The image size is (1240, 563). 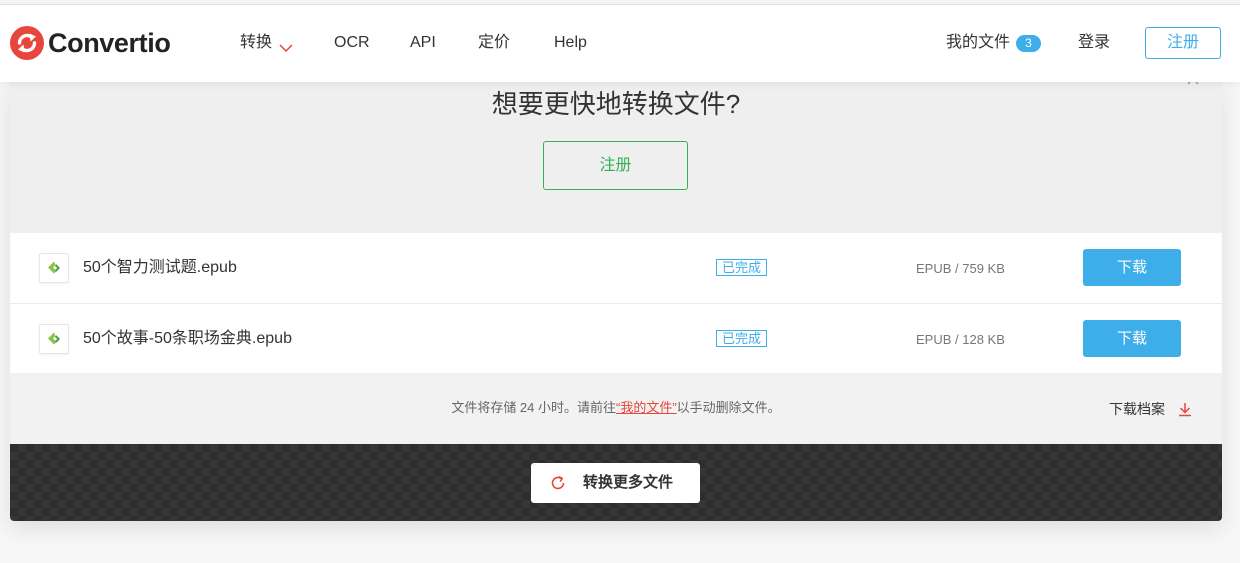 What do you see at coordinates (728, 407) in the screenshot?
I see `notice-text-after: 以手动删除文件。` at bounding box center [728, 407].